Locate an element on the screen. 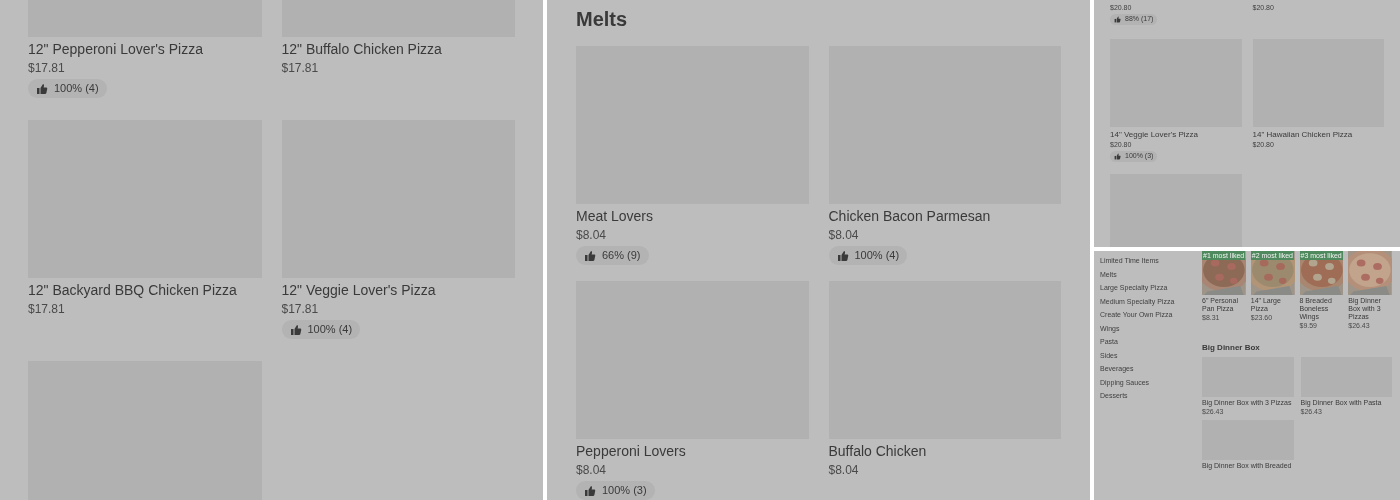  item-name: Buffalo Chicken is located at coordinates (878, 451).